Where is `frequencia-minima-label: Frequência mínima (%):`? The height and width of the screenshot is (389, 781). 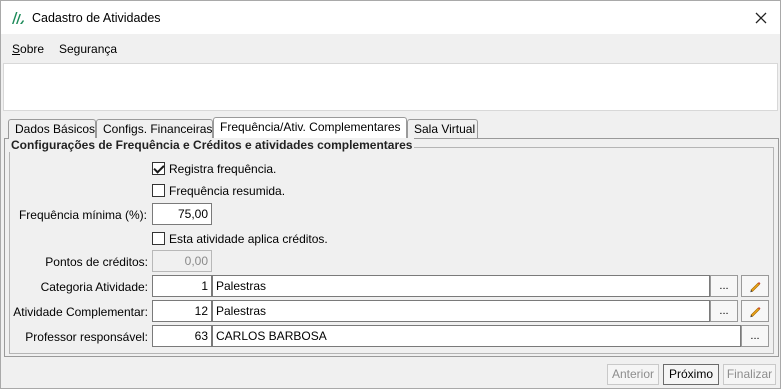 frequencia-minima-label: Frequência mínima (%): is located at coordinates (82, 215).